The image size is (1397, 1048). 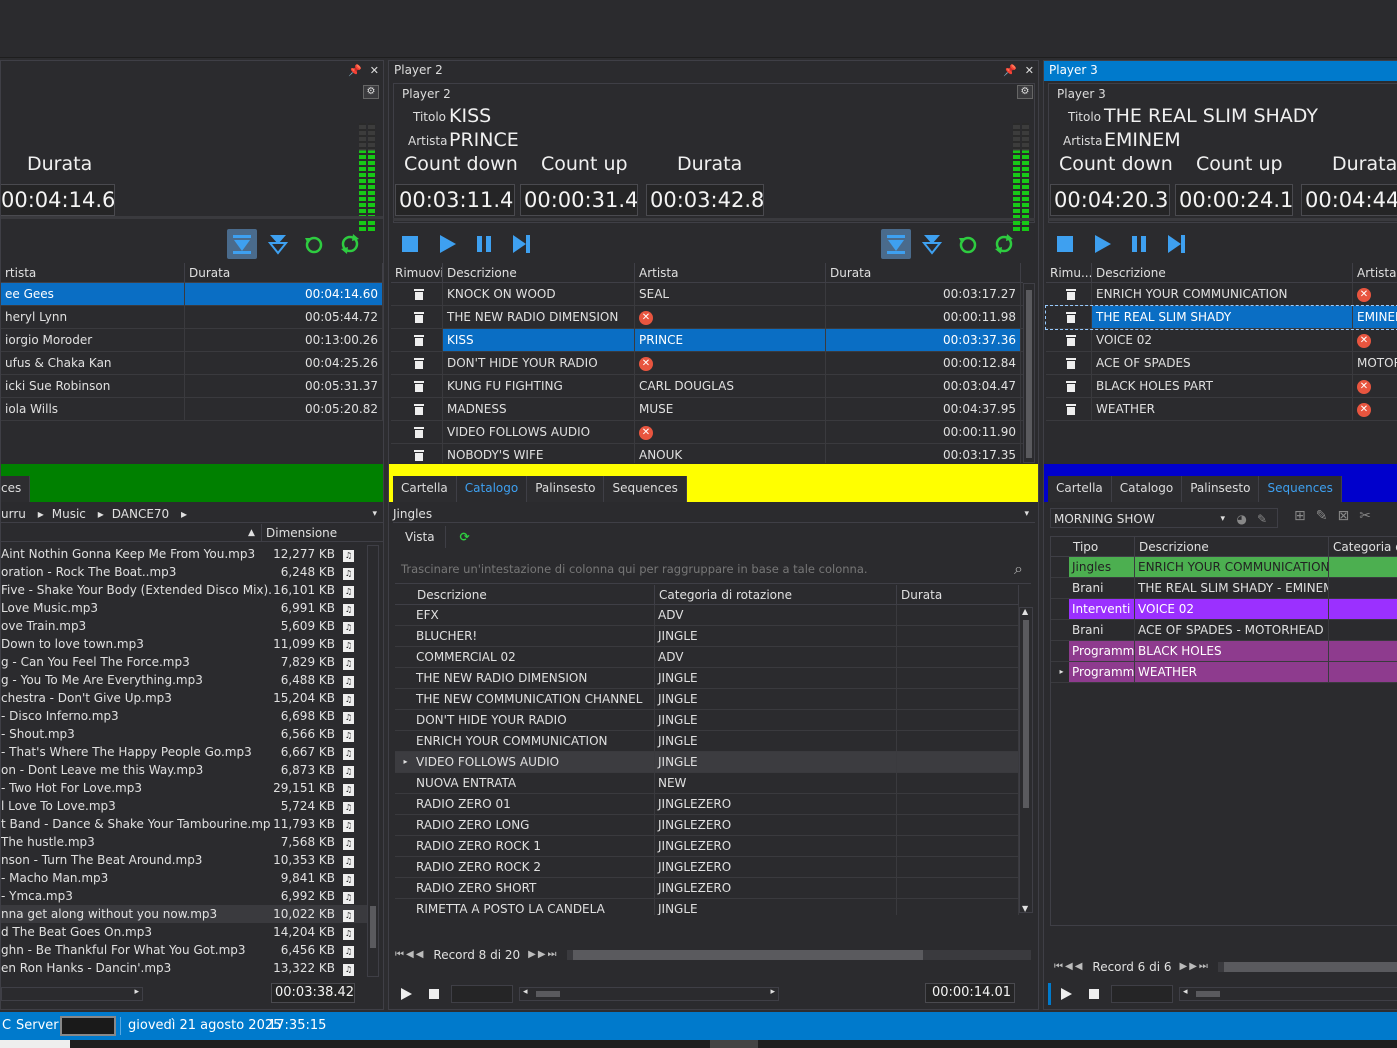 I want to click on file-row: oration - Rock The Boat..mp3 6,248 KB ♫, so click(x=184, y=572).